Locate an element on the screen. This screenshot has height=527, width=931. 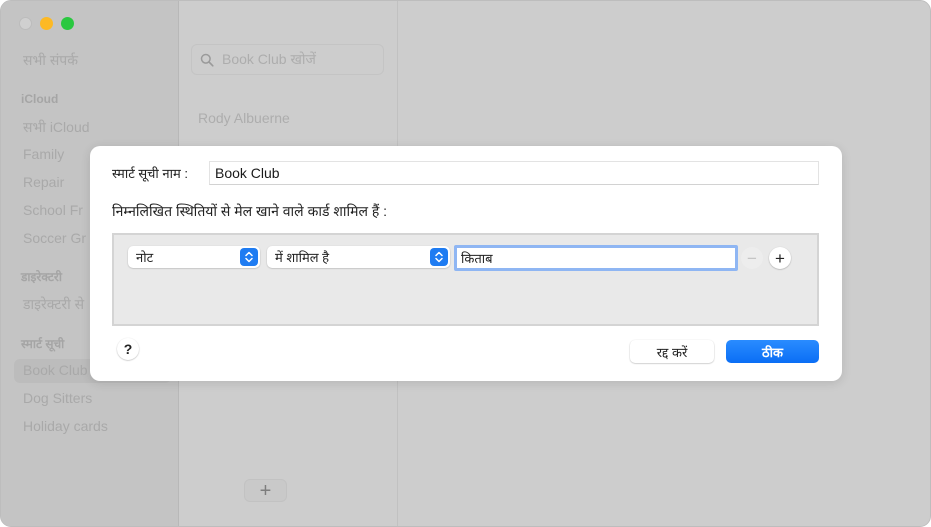
operator-popup: में शामिल है is located at coordinates (358, 257).